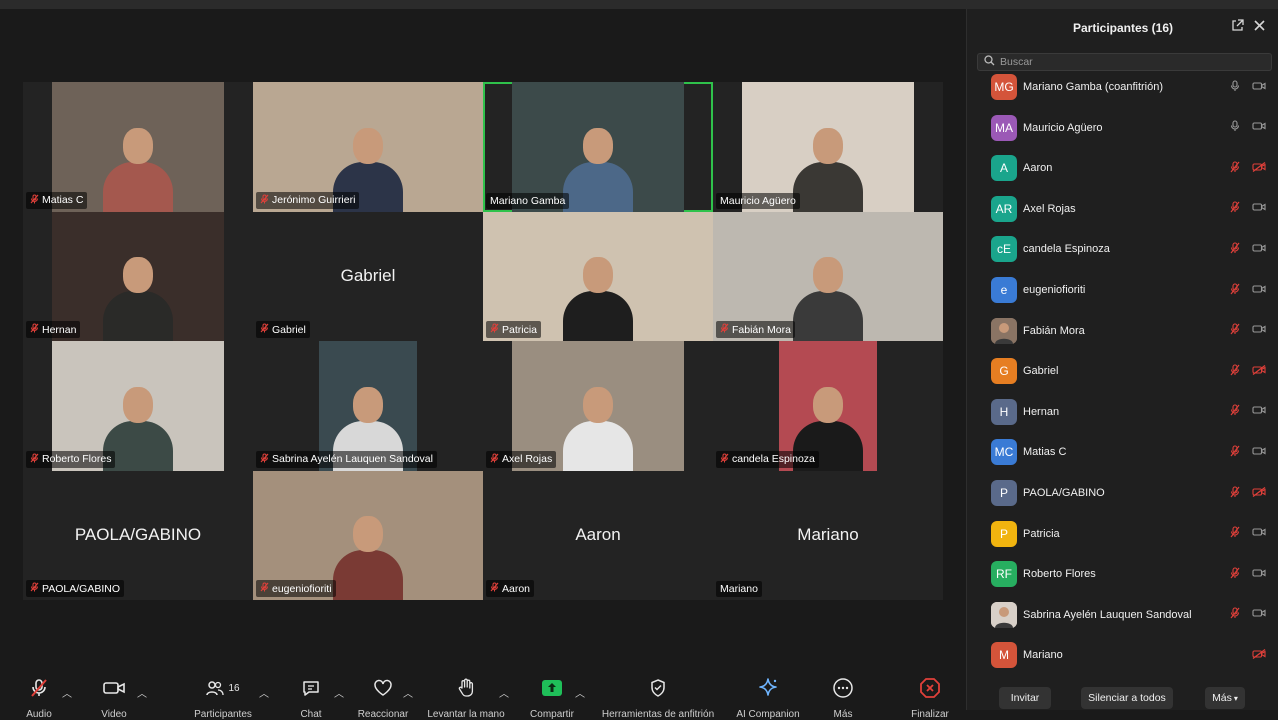  I want to click on participant-name: Patricia, so click(1041, 533).